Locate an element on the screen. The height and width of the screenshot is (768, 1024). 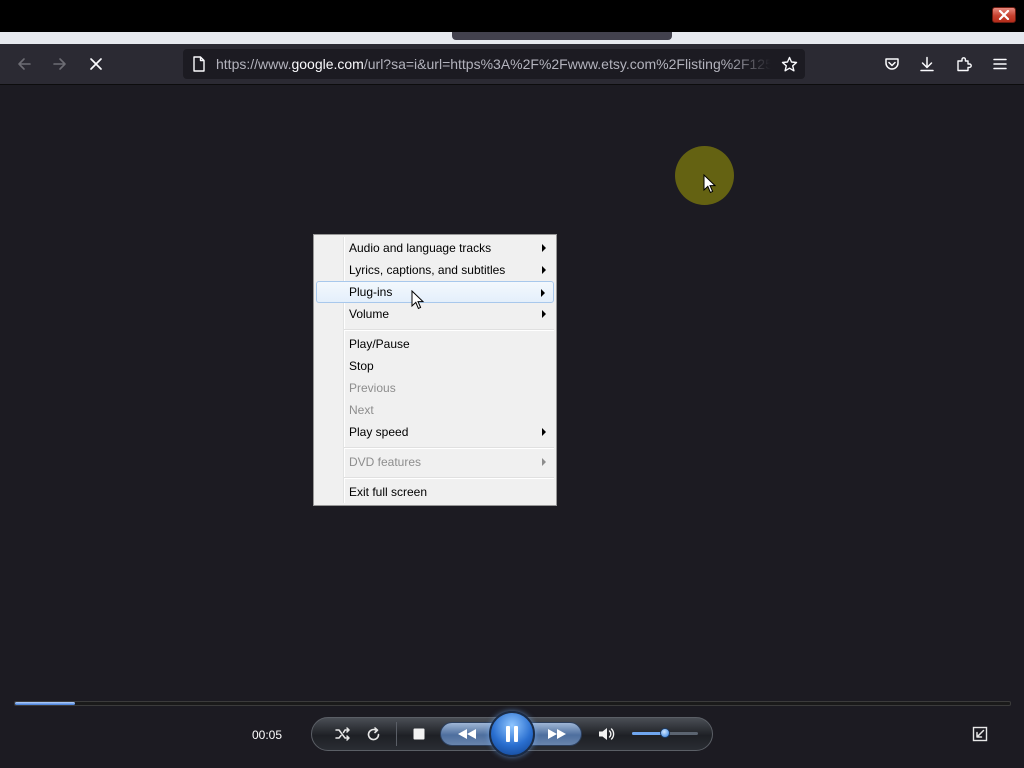
control-divider is located at coordinates (396, 734).